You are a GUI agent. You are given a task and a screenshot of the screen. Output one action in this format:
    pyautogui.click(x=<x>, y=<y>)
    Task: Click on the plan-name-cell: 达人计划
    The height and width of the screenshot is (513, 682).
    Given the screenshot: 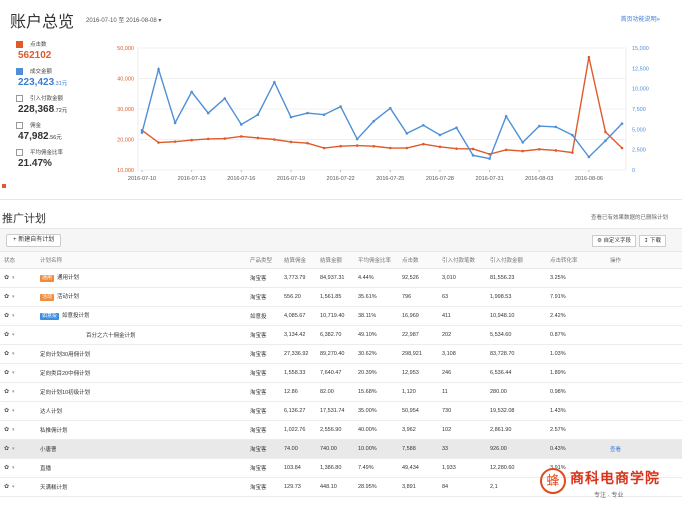 What is the action you would take?
    pyautogui.click(x=141, y=411)
    